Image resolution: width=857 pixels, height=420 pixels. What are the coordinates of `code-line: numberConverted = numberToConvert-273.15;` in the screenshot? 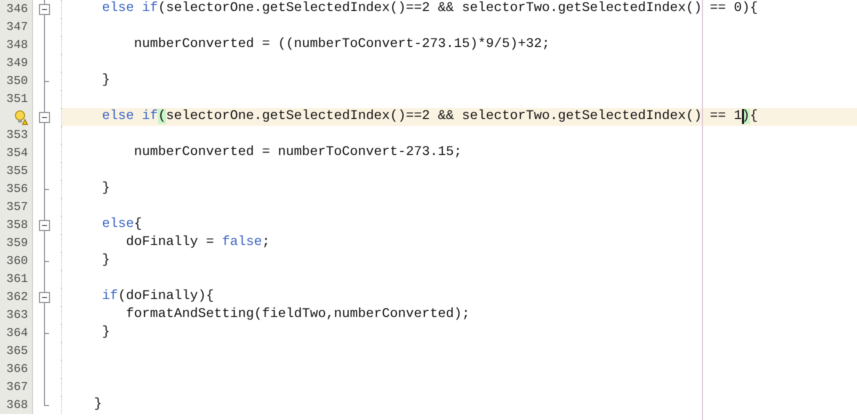 It's located at (297, 153).